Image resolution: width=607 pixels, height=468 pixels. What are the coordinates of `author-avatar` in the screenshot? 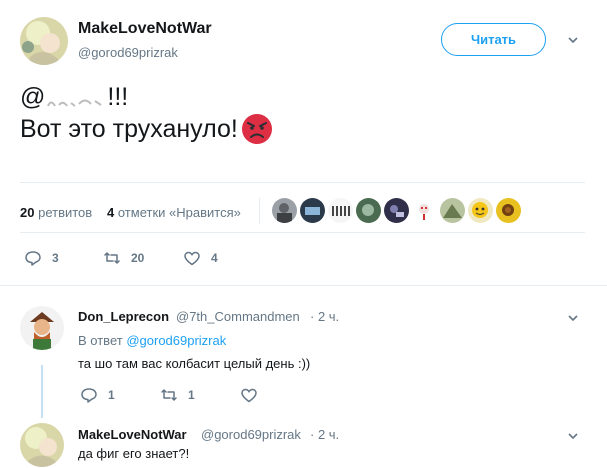 It's located at (44, 41).